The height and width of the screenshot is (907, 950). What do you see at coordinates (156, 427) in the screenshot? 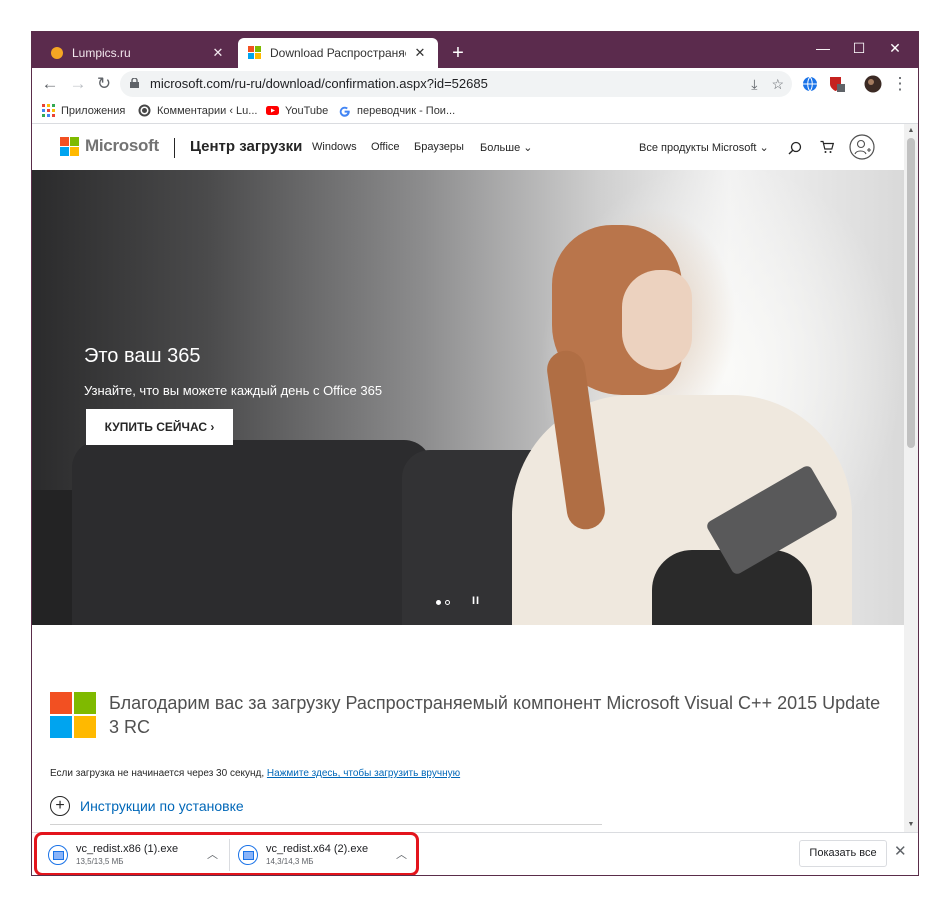
I see `buy-now-label: КУПИТЬ СЕЙЧАС` at bounding box center [156, 427].